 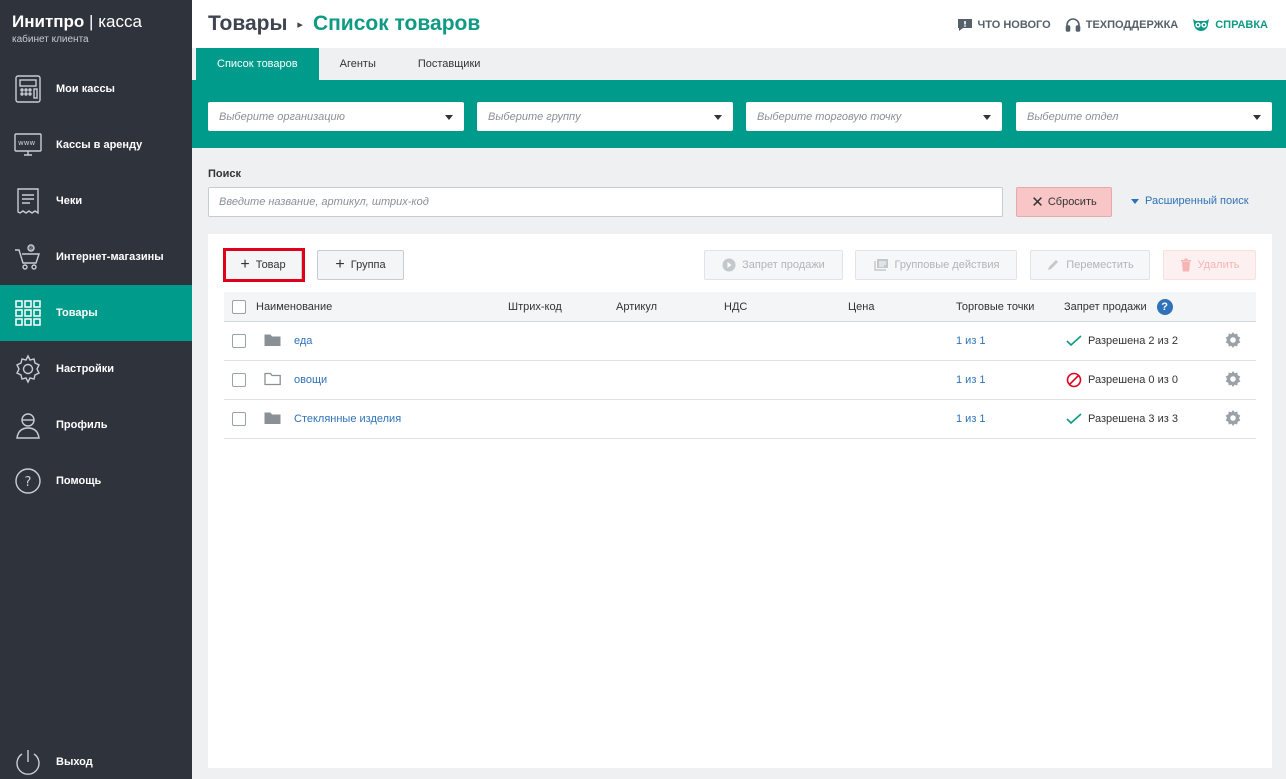 I want to click on group-select-placeholder: Выберите группу, so click(x=534, y=116).